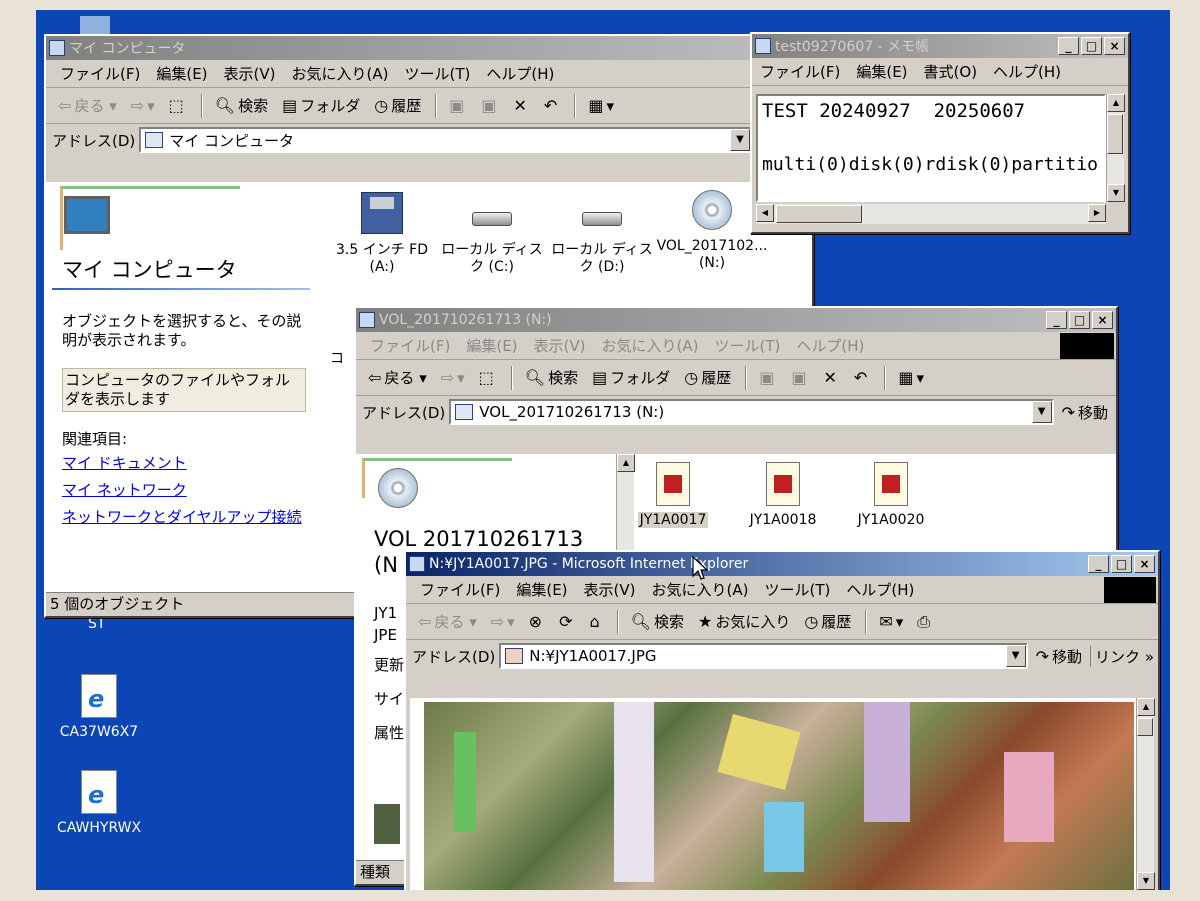 This screenshot has height=901, width=1200. Describe the element at coordinates (602, 234) in the screenshot. I see `drive-d: ローカル ディス ク (D:)` at that location.